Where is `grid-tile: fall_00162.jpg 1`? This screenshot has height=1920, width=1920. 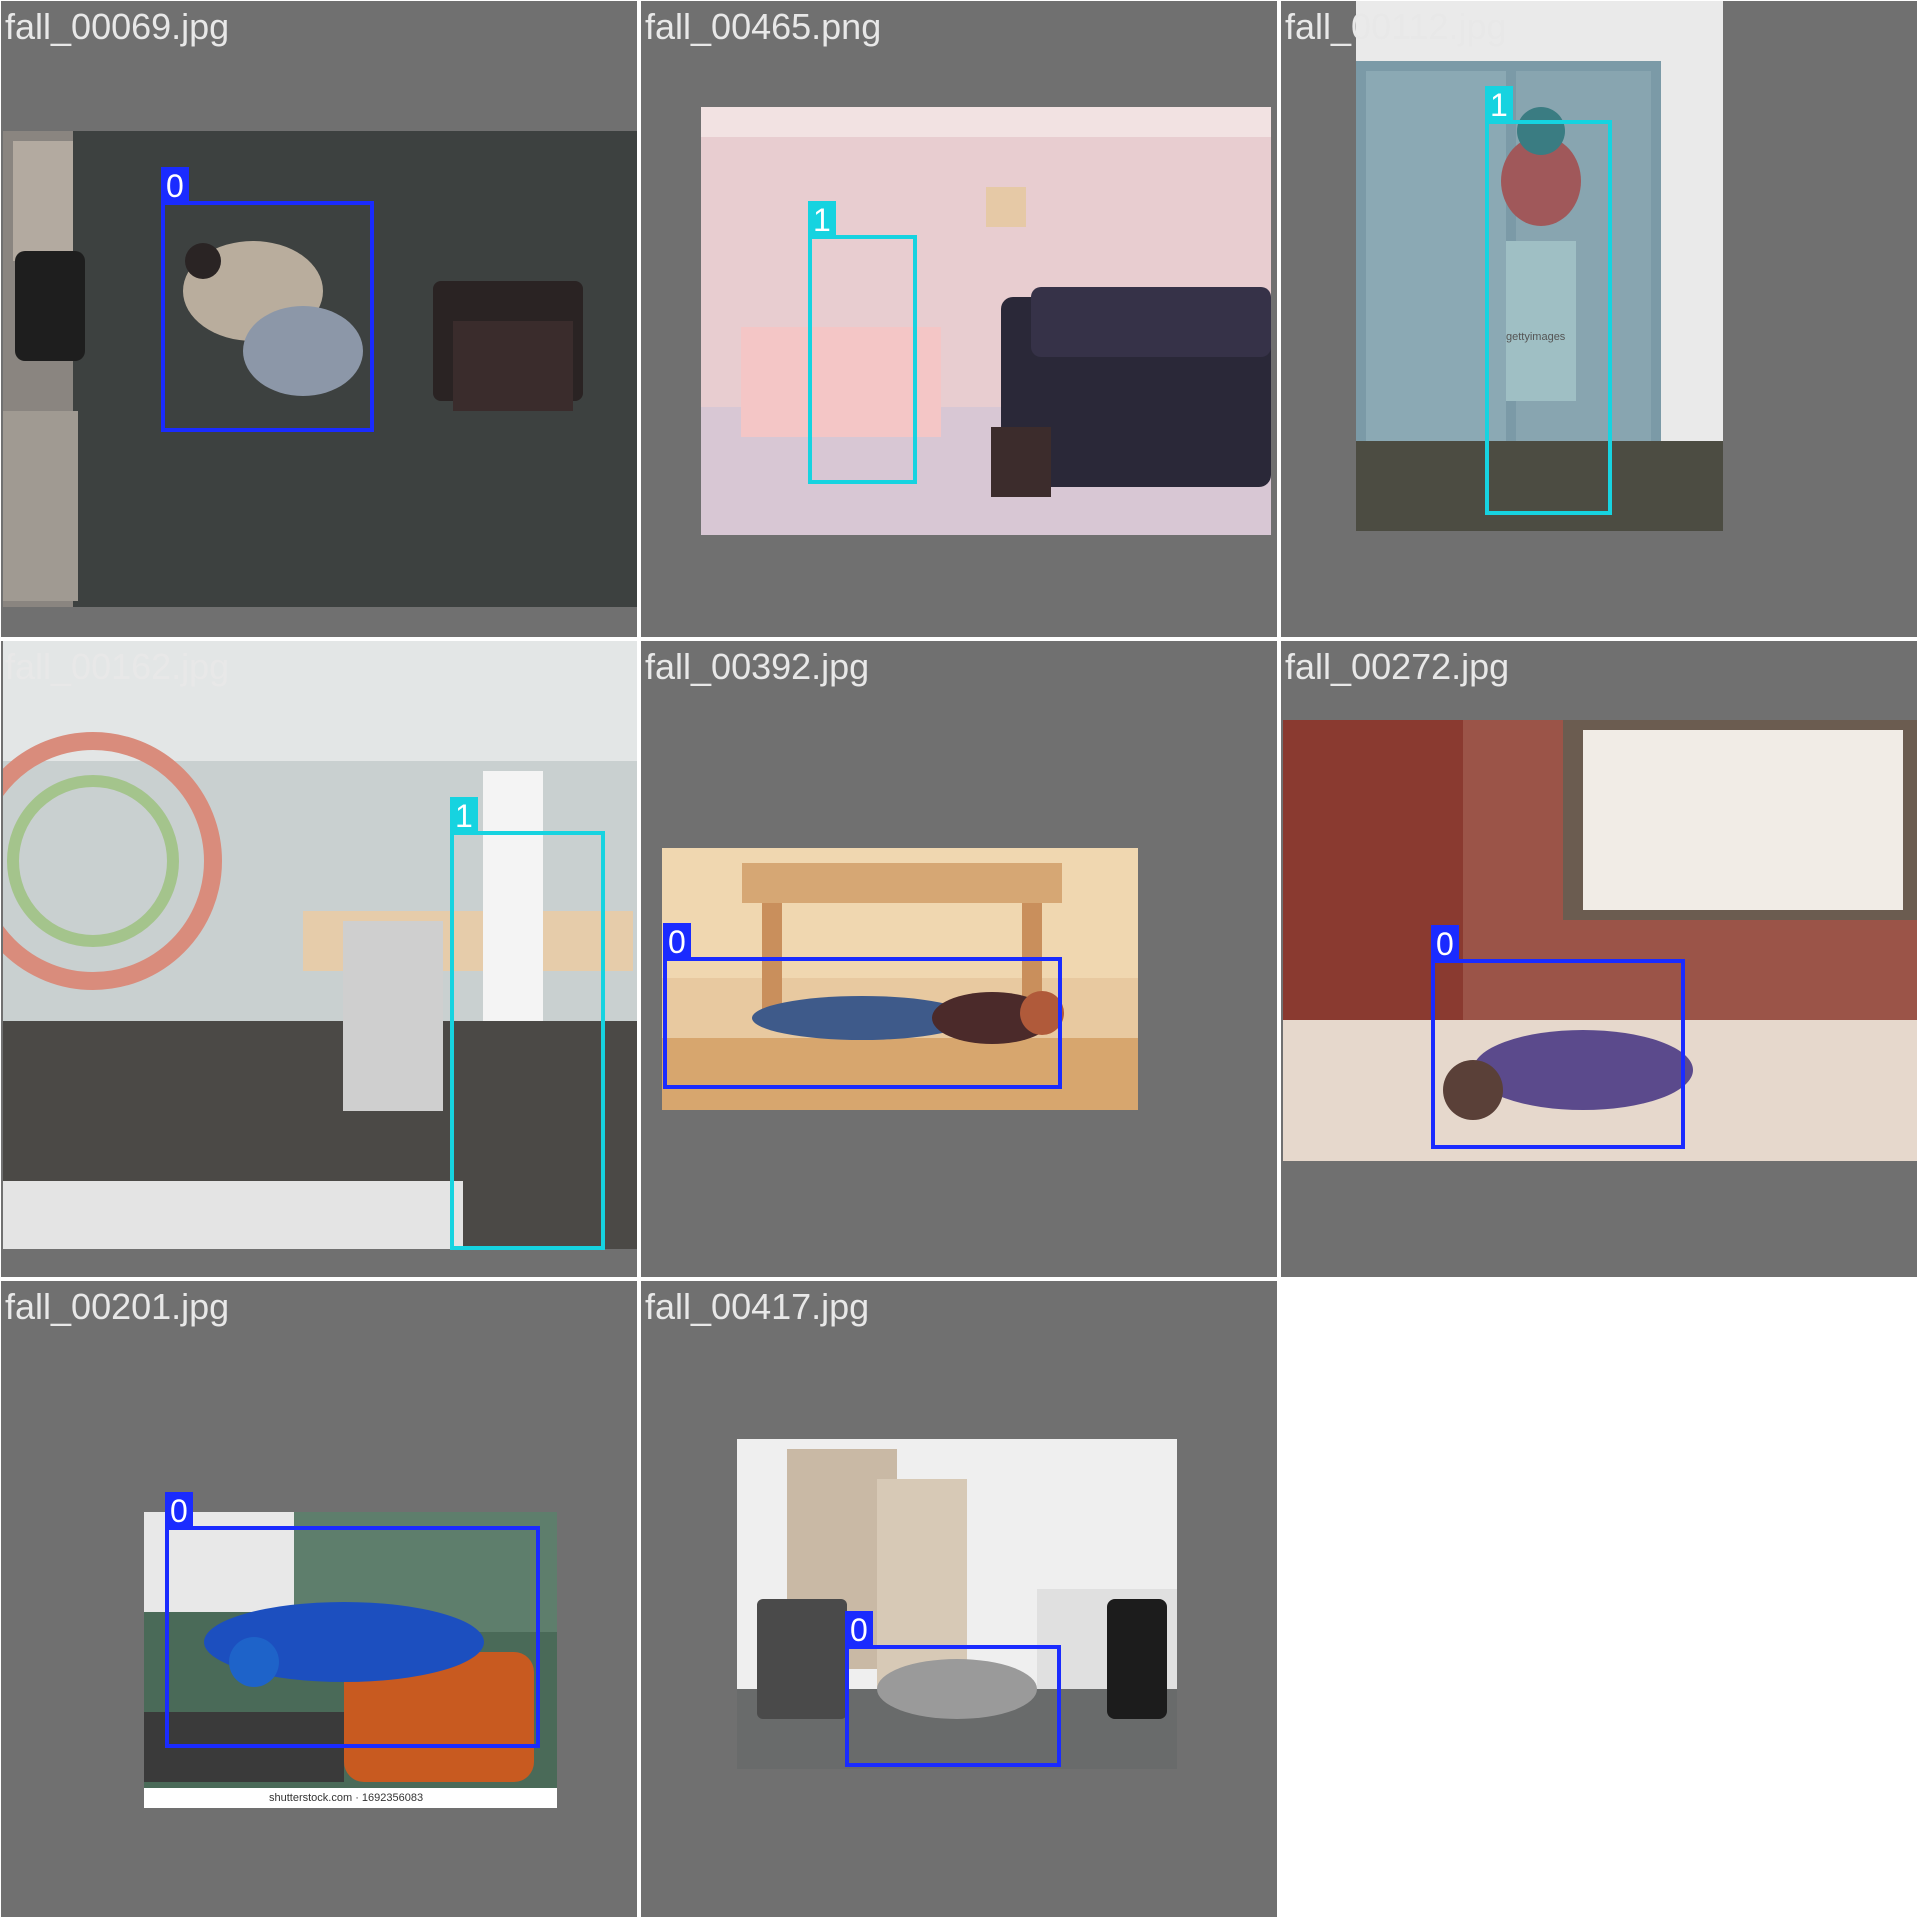
grid-tile: fall_00162.jpg 1 is located at coordinates (319, 959).